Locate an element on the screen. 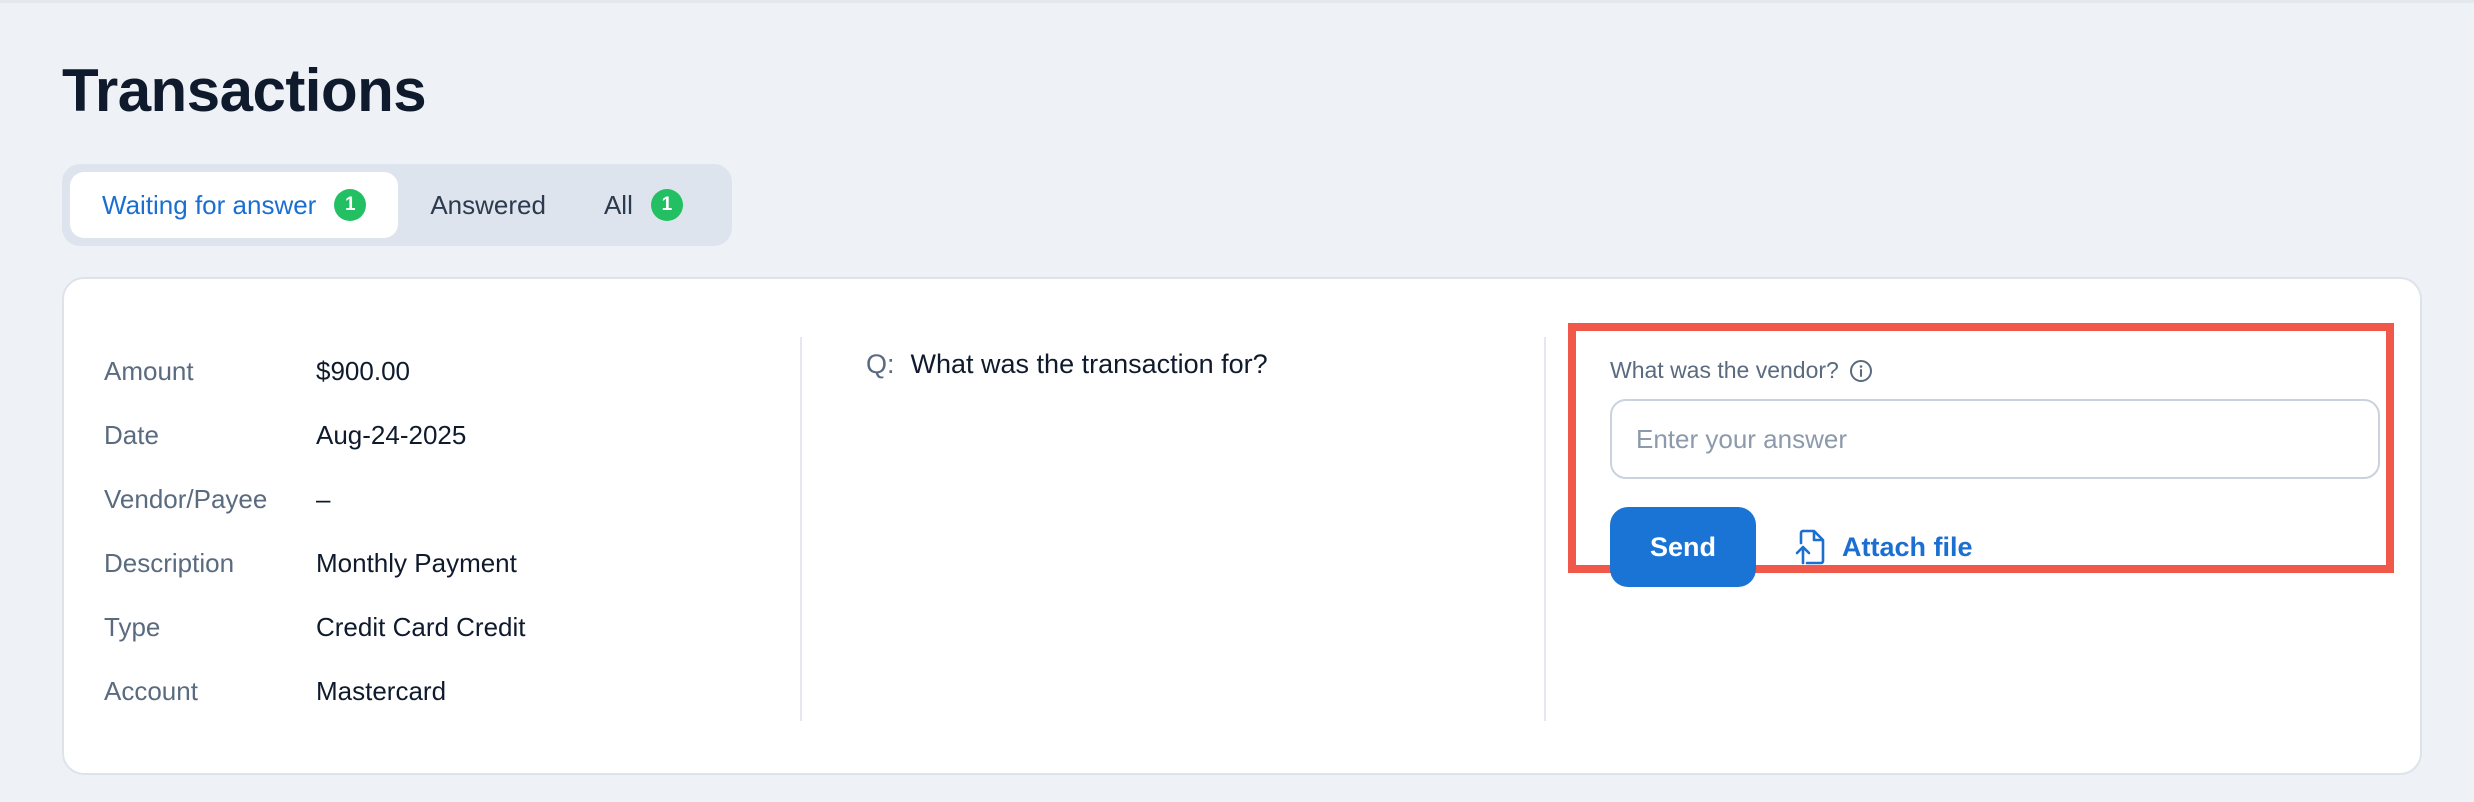  file-upload-icon is located at coordinates (1810, 547).